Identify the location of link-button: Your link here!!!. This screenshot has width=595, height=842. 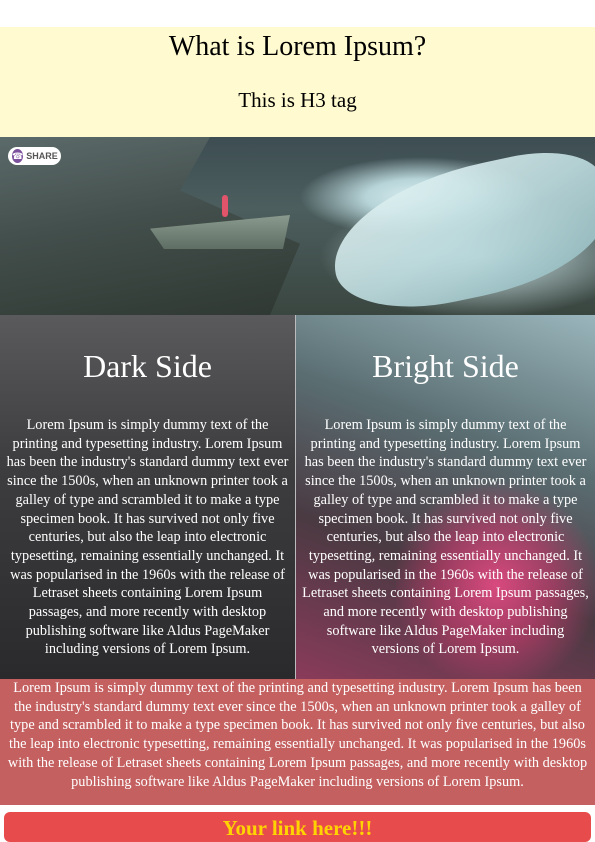
(297, 827).